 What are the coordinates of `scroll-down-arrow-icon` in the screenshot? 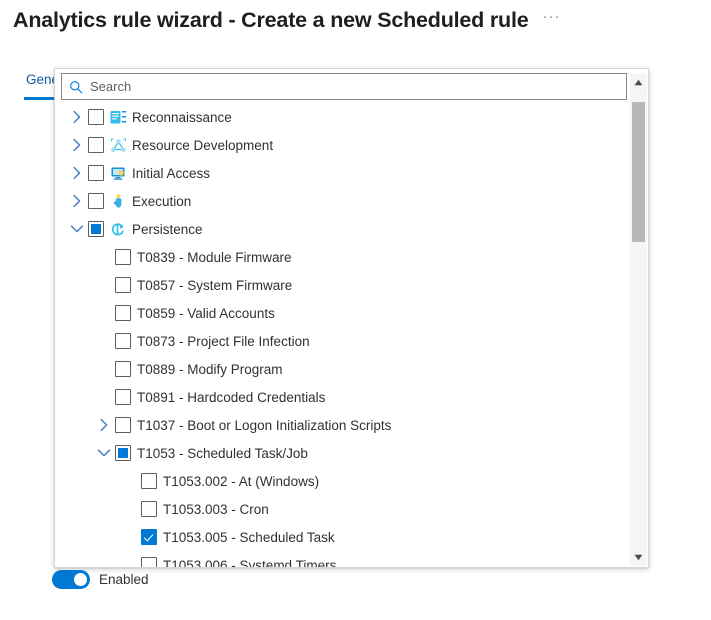 It's located at (638, 557).